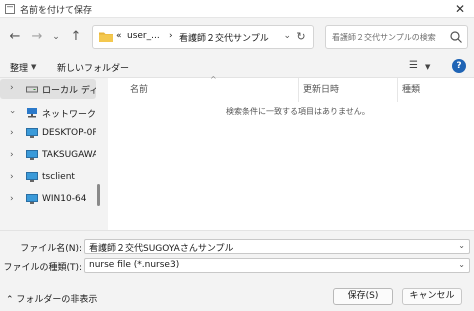 Image resolution: width=474 pixels, height=311 pixels. I want to click on filetype-value: nurse file (*.nurse3), so click(134, 265).